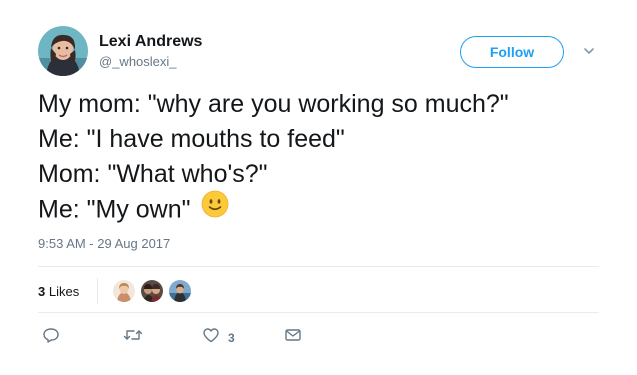 The height and width of the screenshot is (375, 637). Describe the element at coordinates (42, 291) in the screenshot. I see `likes-count: 3` at that location.